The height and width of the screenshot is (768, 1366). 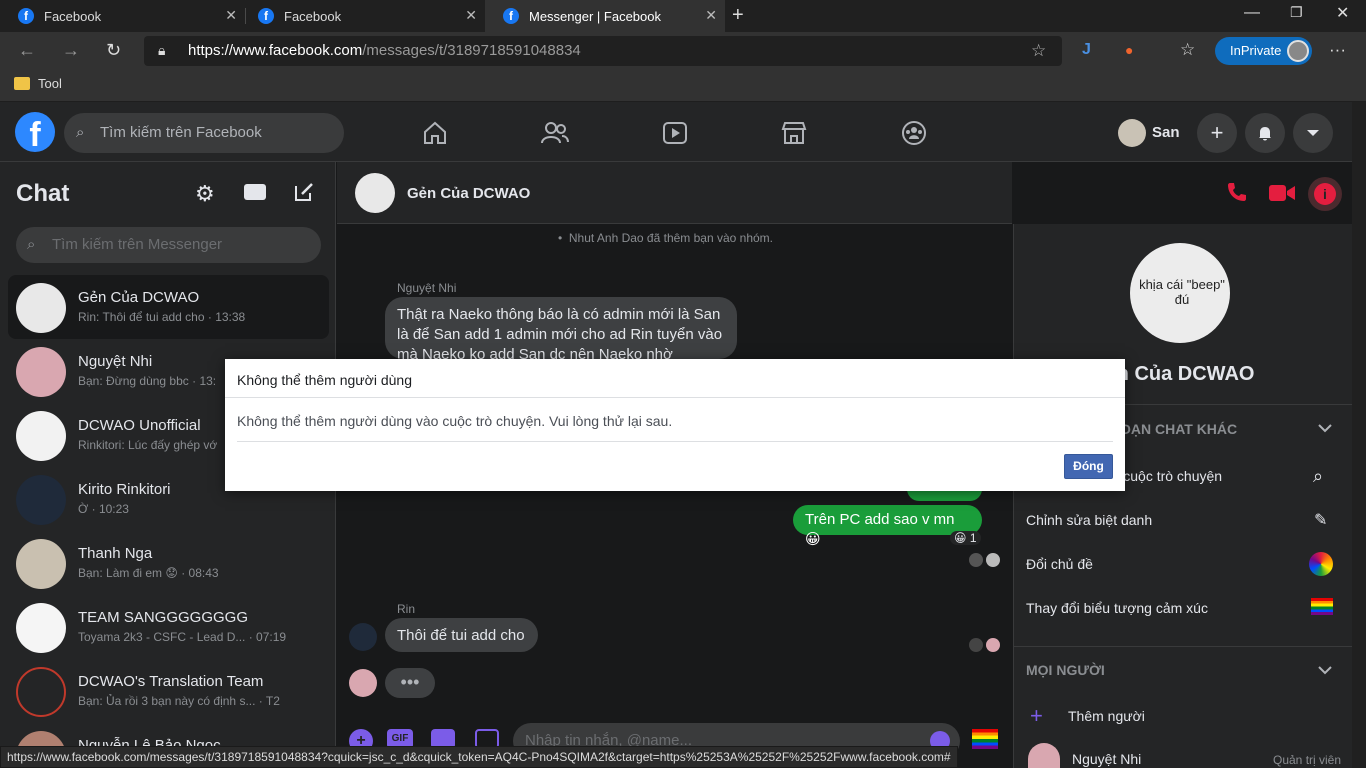 I want to click on member-name: Nguyệt Nhi, so click(x=1106, y=759).